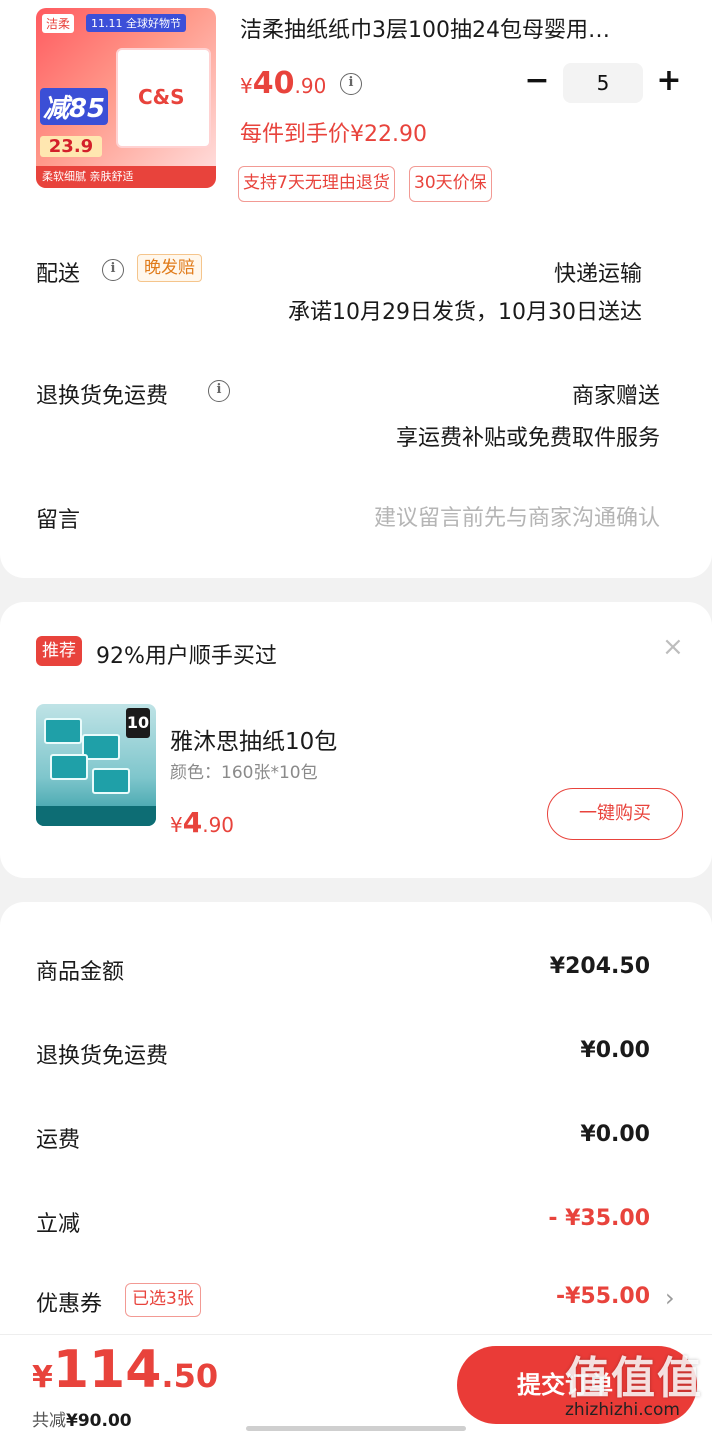 The height and width of the screenshot is (1432, 712). I want to click on shipping-fee-label: 运费, so click(58, 1140).